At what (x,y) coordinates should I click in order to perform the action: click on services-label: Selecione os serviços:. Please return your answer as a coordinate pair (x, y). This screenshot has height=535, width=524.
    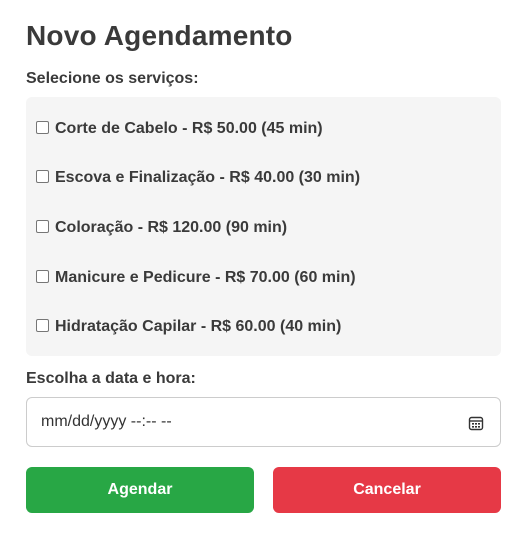
    Looking at the image, I should click on (112, 78).